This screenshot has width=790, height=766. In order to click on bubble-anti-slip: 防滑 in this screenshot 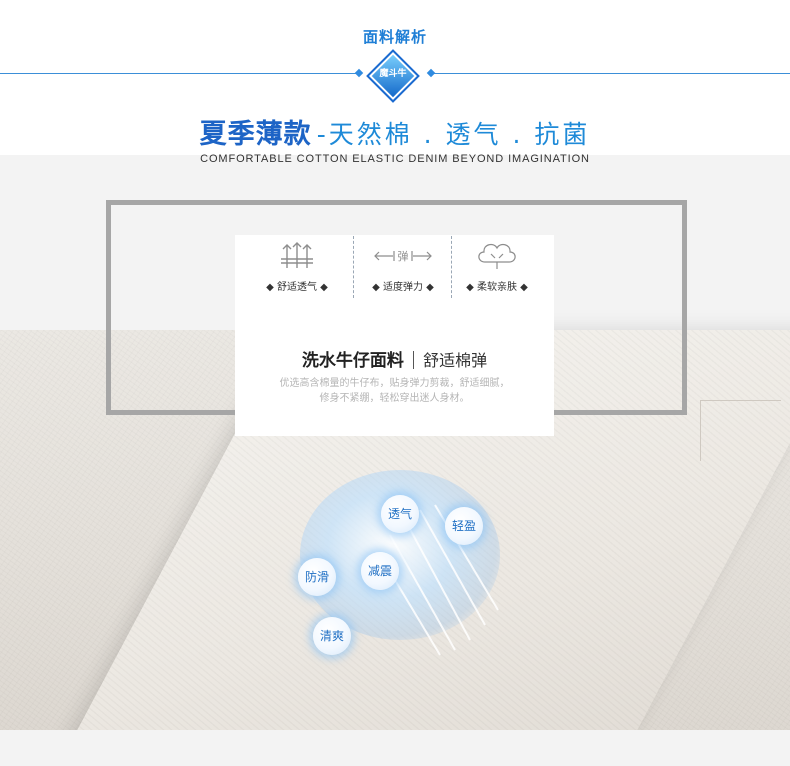, I will do `click(317, 577)`.